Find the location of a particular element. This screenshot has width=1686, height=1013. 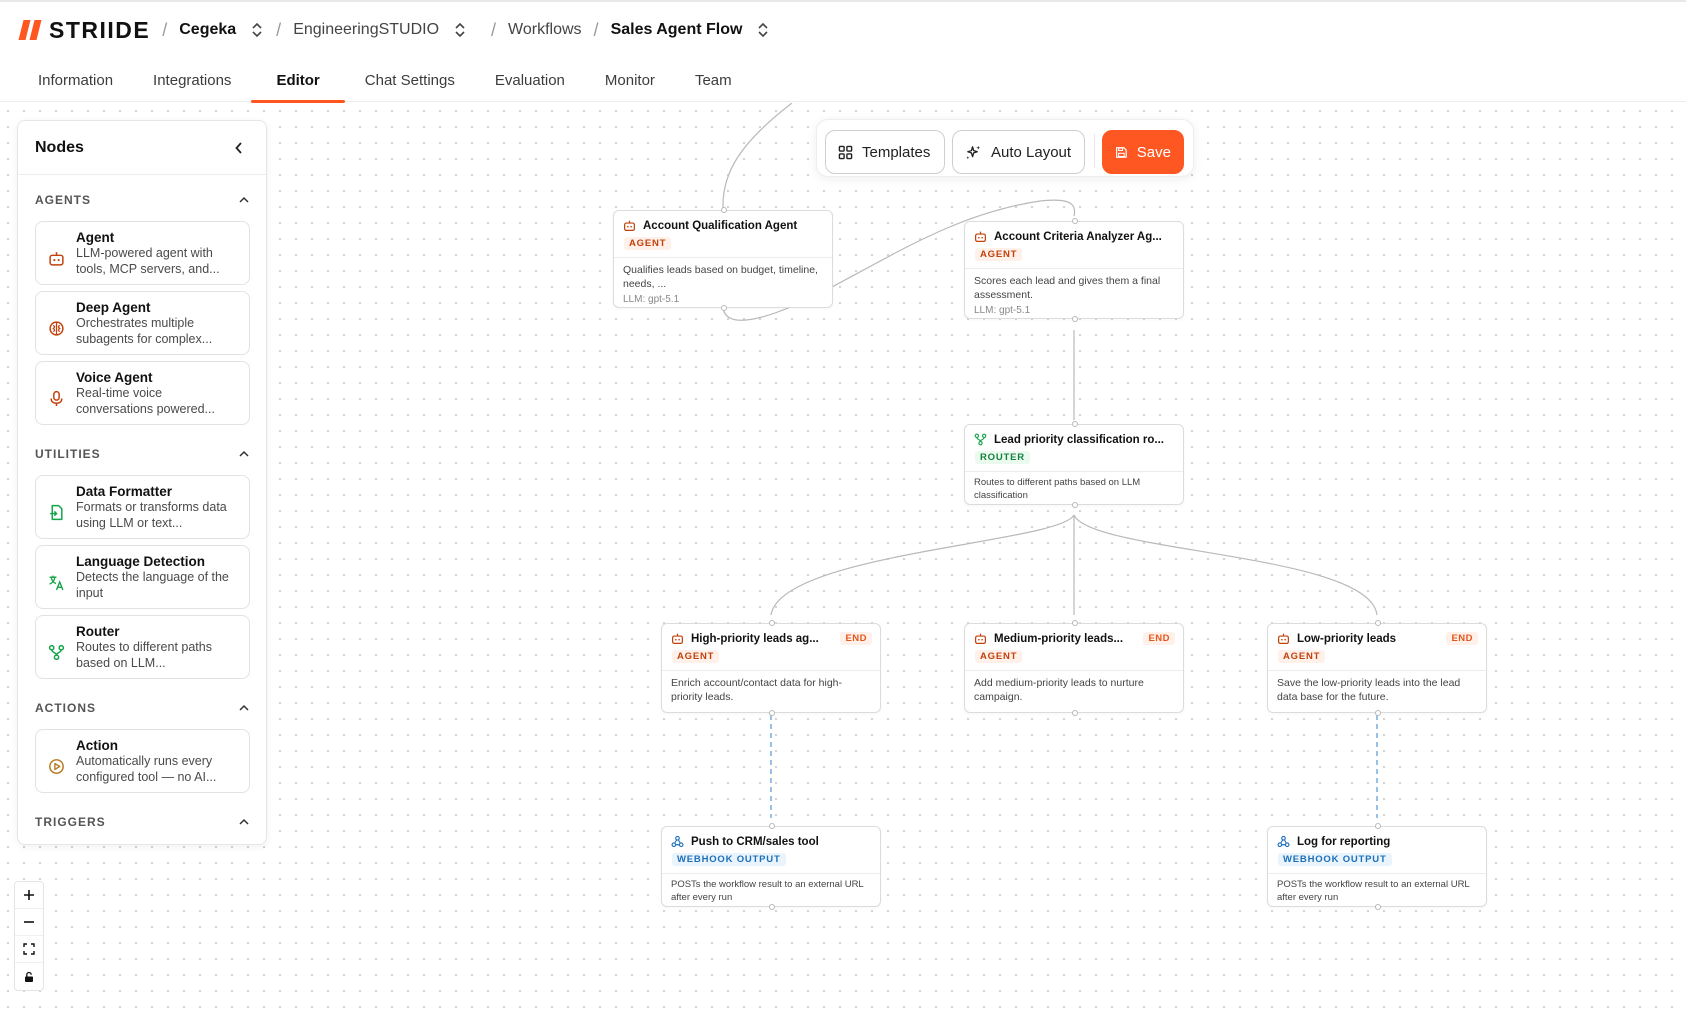

zoom-out-button is located at coordinates (29, 922).